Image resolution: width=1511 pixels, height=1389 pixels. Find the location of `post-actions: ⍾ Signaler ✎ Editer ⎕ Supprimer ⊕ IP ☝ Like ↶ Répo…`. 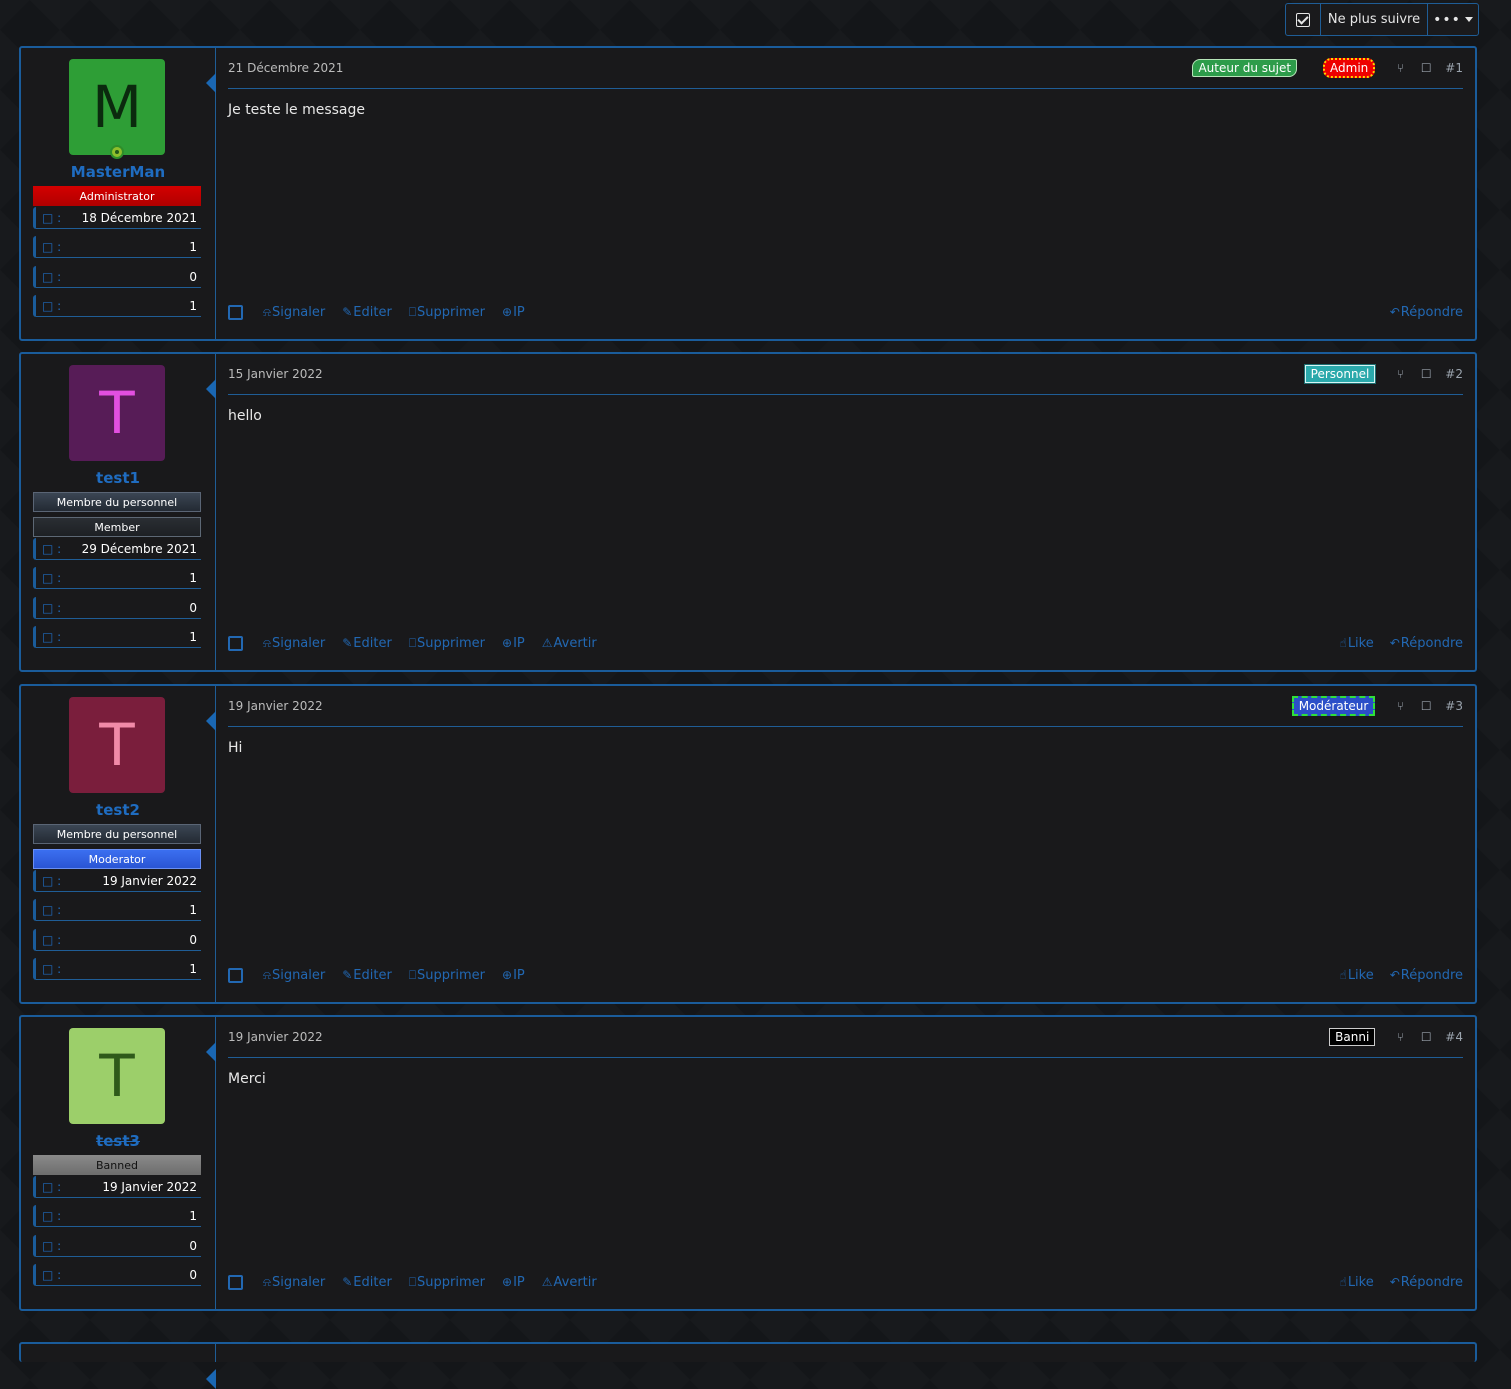

post-actions: ⍾ Signaler ✎ Editer ⎕ Supprimer ⊕ IP ☝ Like ↶ Répo… is located at coordinates (845, 975).